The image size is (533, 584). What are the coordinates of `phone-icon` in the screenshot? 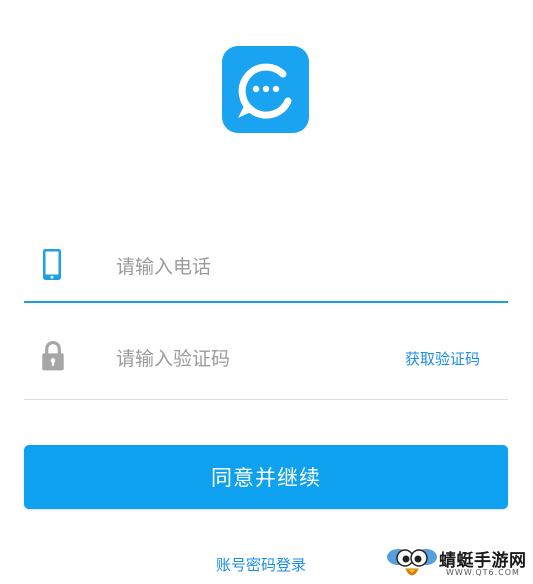 It's located at (52, 264).